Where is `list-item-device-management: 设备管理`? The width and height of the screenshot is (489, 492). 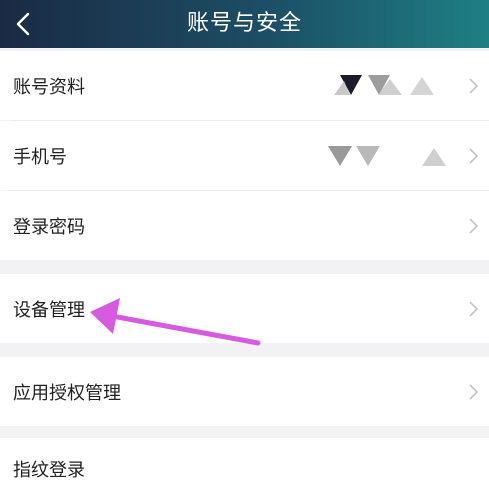
list-item-device-management: 设备管理 is located at coordinates (244, 308).